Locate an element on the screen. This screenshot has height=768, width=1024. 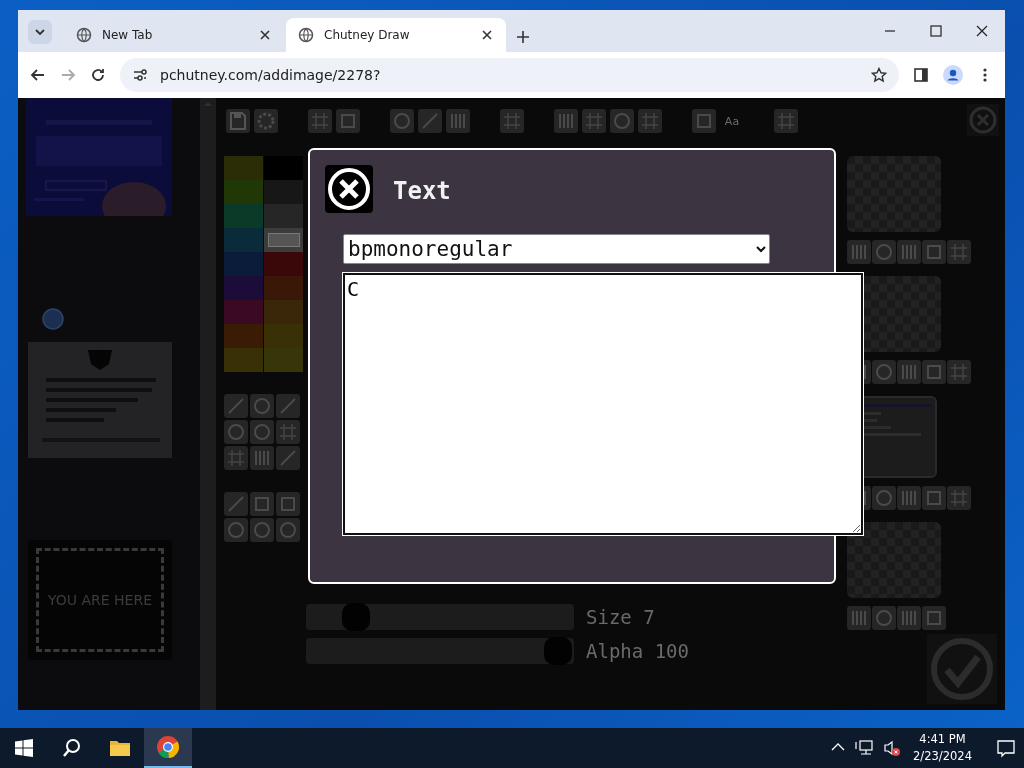
back-button is located at coordinates (38, 75).